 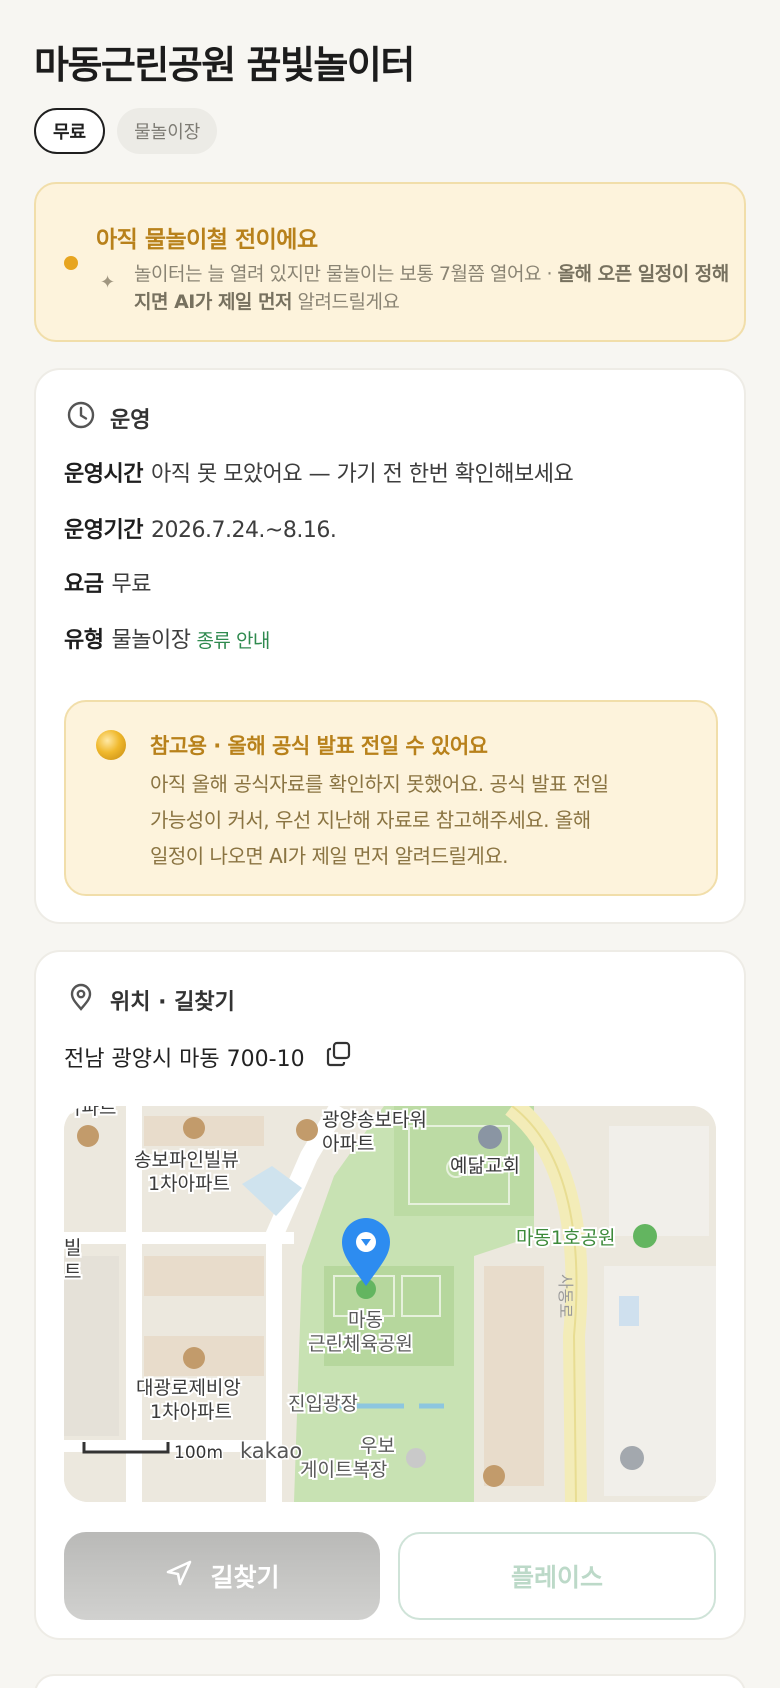 What do you see at coordinates (72, 1272) in the screenshot?
I see `map-label-edge-left-line2: 트` at bounding box center [72, 1272].